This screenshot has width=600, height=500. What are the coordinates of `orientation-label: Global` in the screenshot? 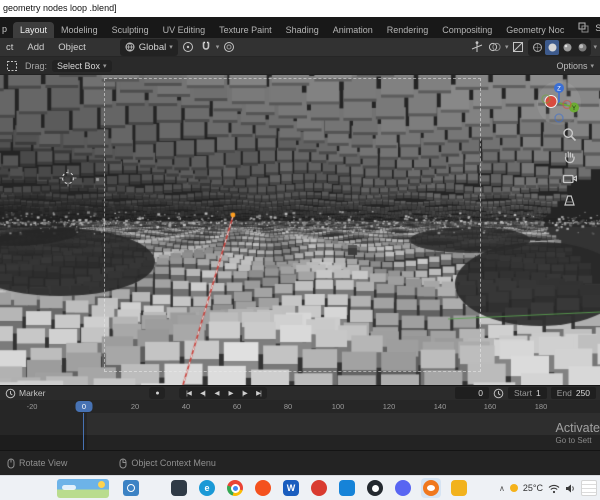 It's located at (152, 47).